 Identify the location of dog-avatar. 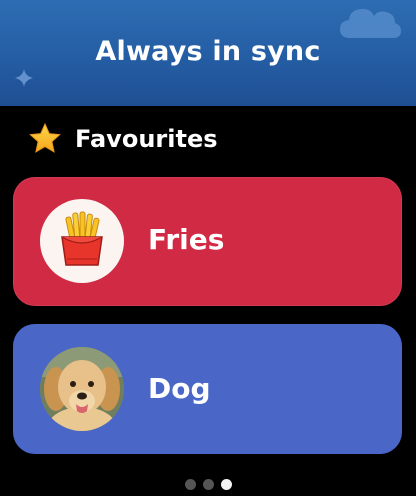
(82, 389).